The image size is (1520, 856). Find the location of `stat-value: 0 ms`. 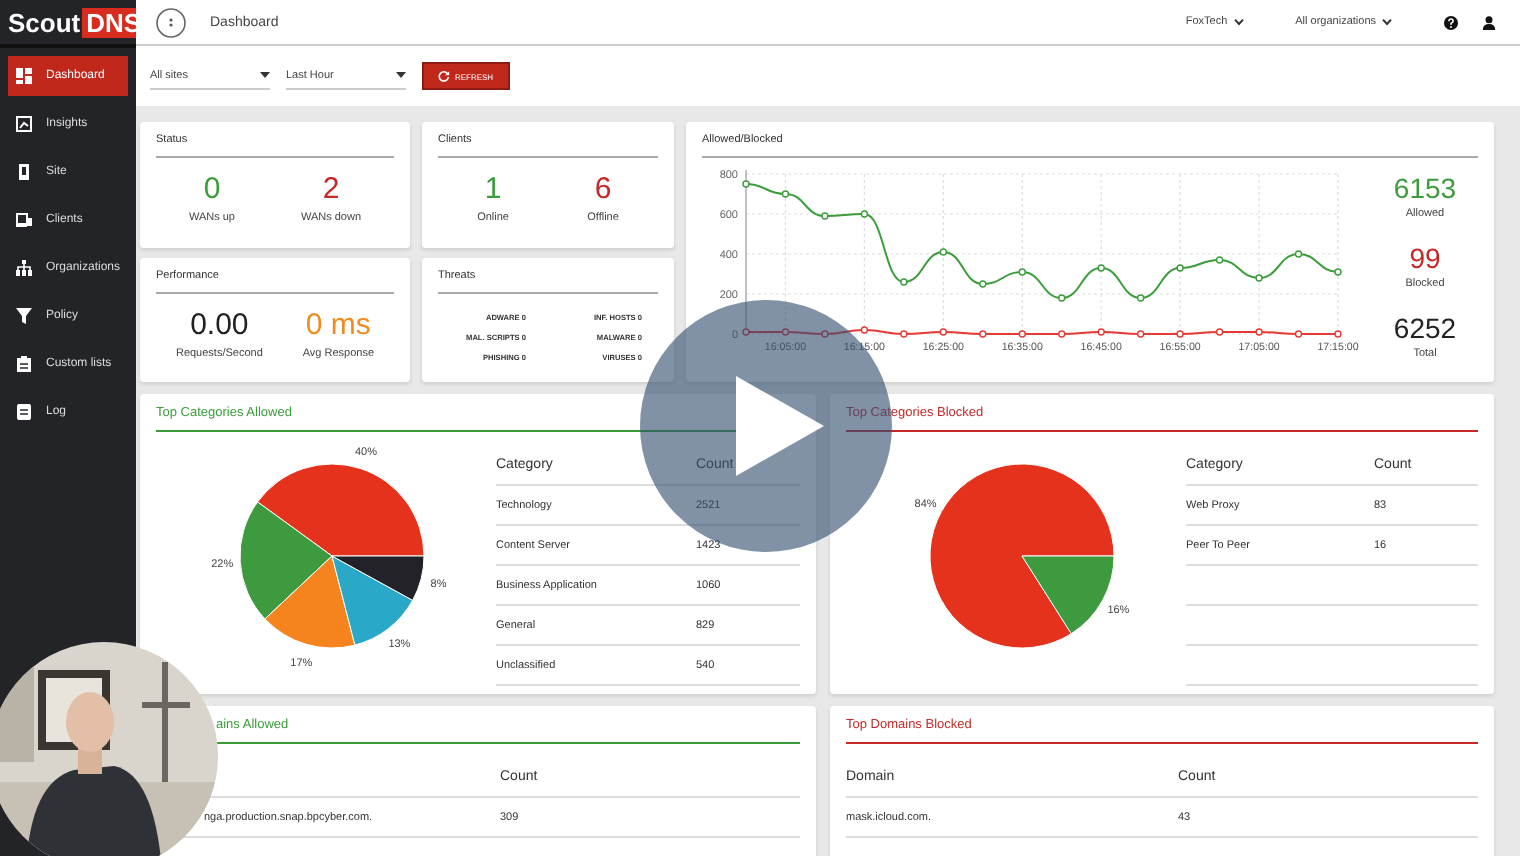

stat-value: 0 ms is located at coordinates (338, 324).